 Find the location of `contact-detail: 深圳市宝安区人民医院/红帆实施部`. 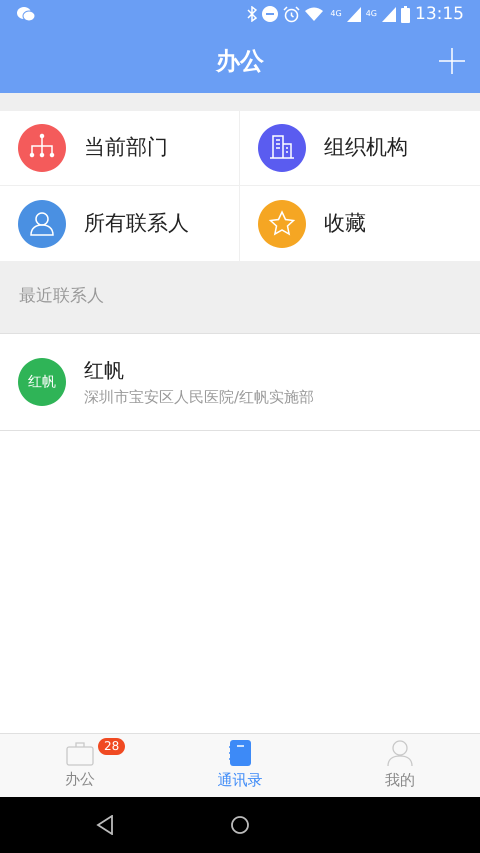

contact-detail: 深圳市宝安区人民医院/红帆实施部 is located at coordinates (199, 397).